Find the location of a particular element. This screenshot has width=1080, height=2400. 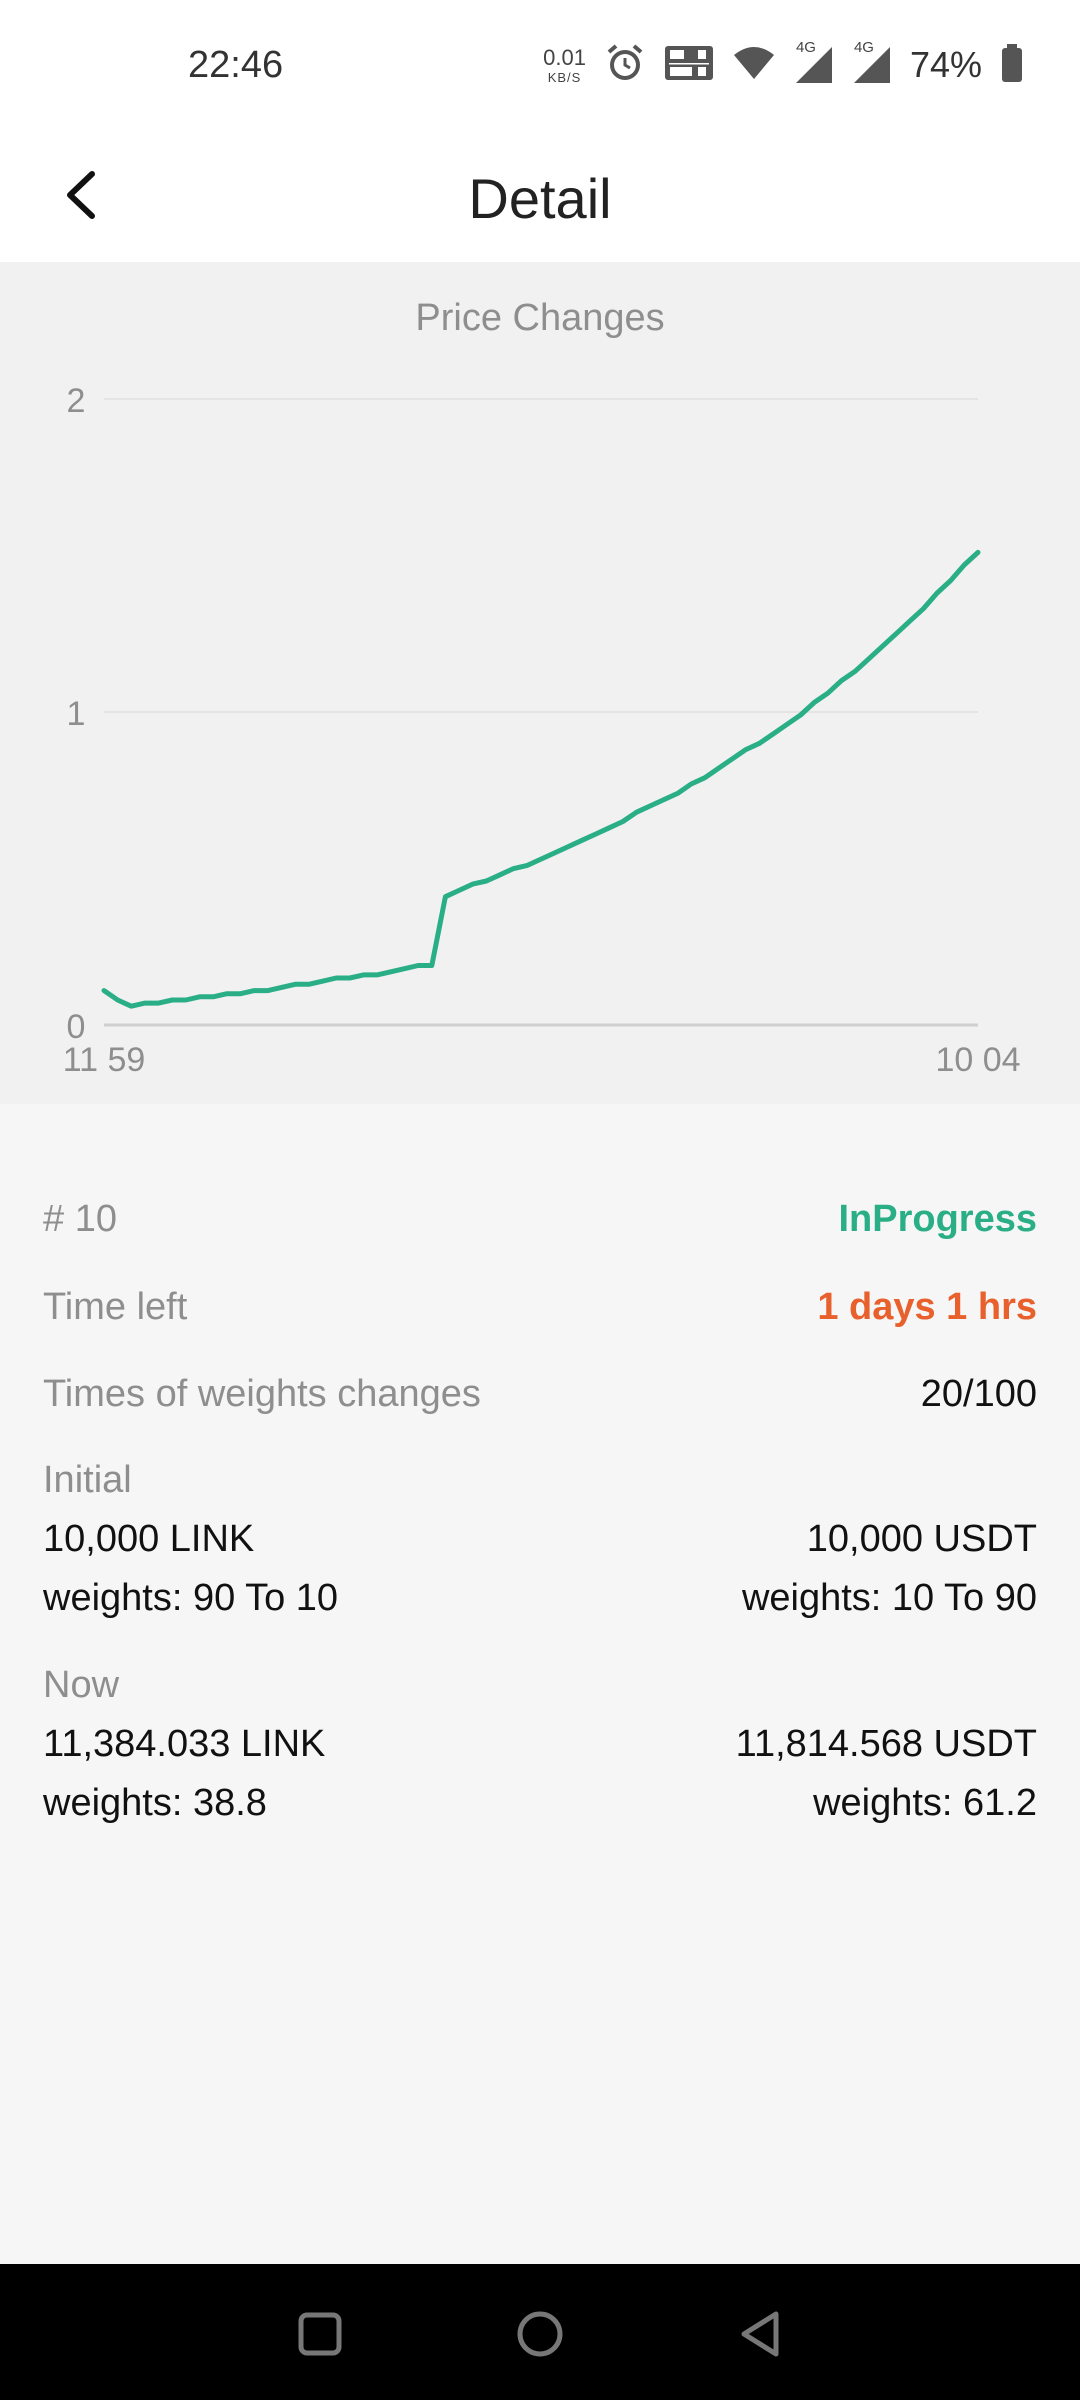

back-nav-button is located at coordinates (760, 2334).